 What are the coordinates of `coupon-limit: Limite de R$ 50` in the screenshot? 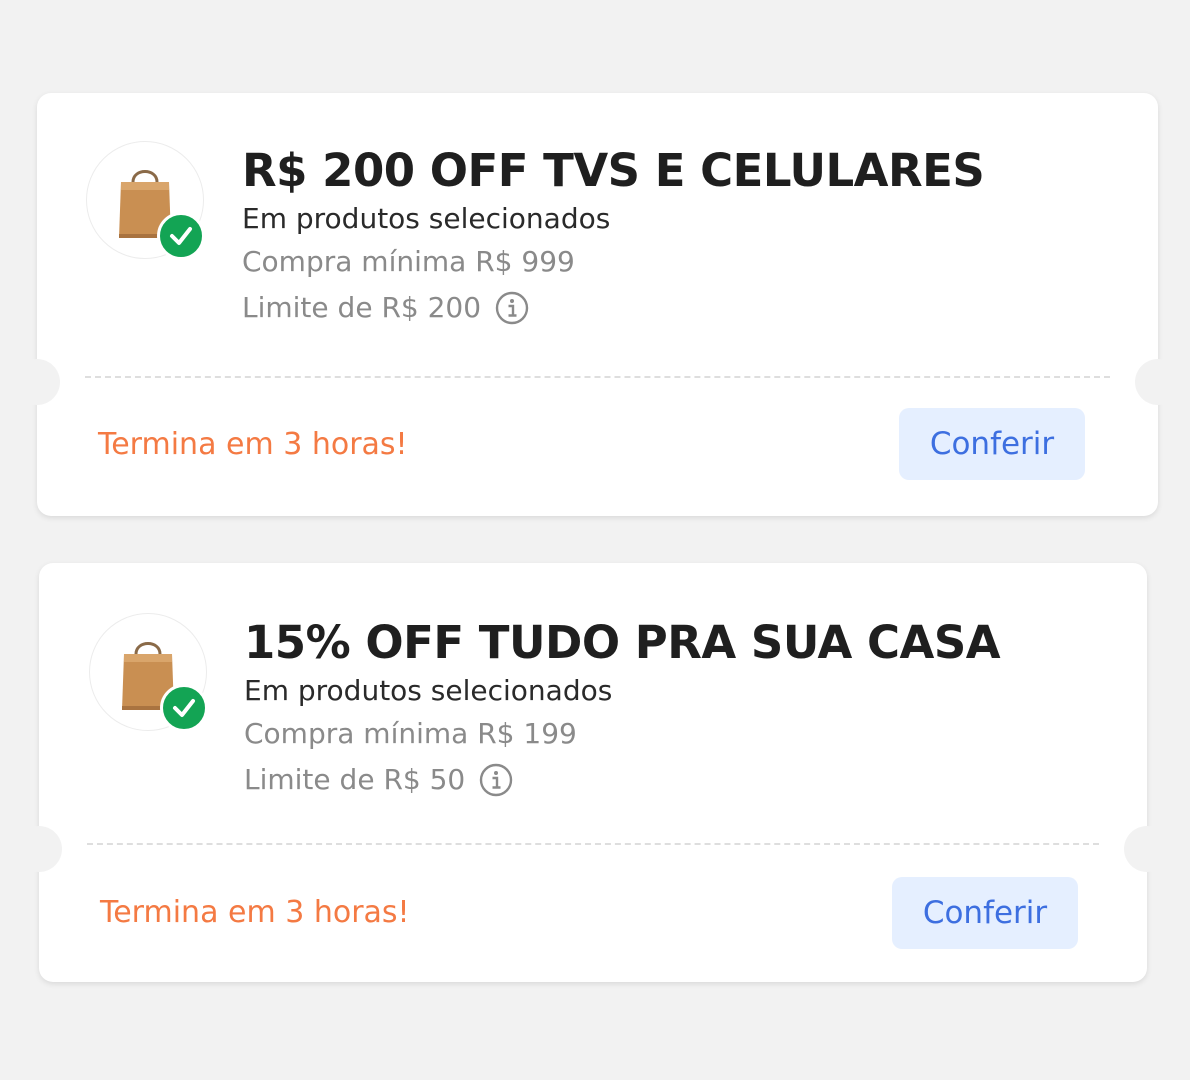 It's located at (355, 779).